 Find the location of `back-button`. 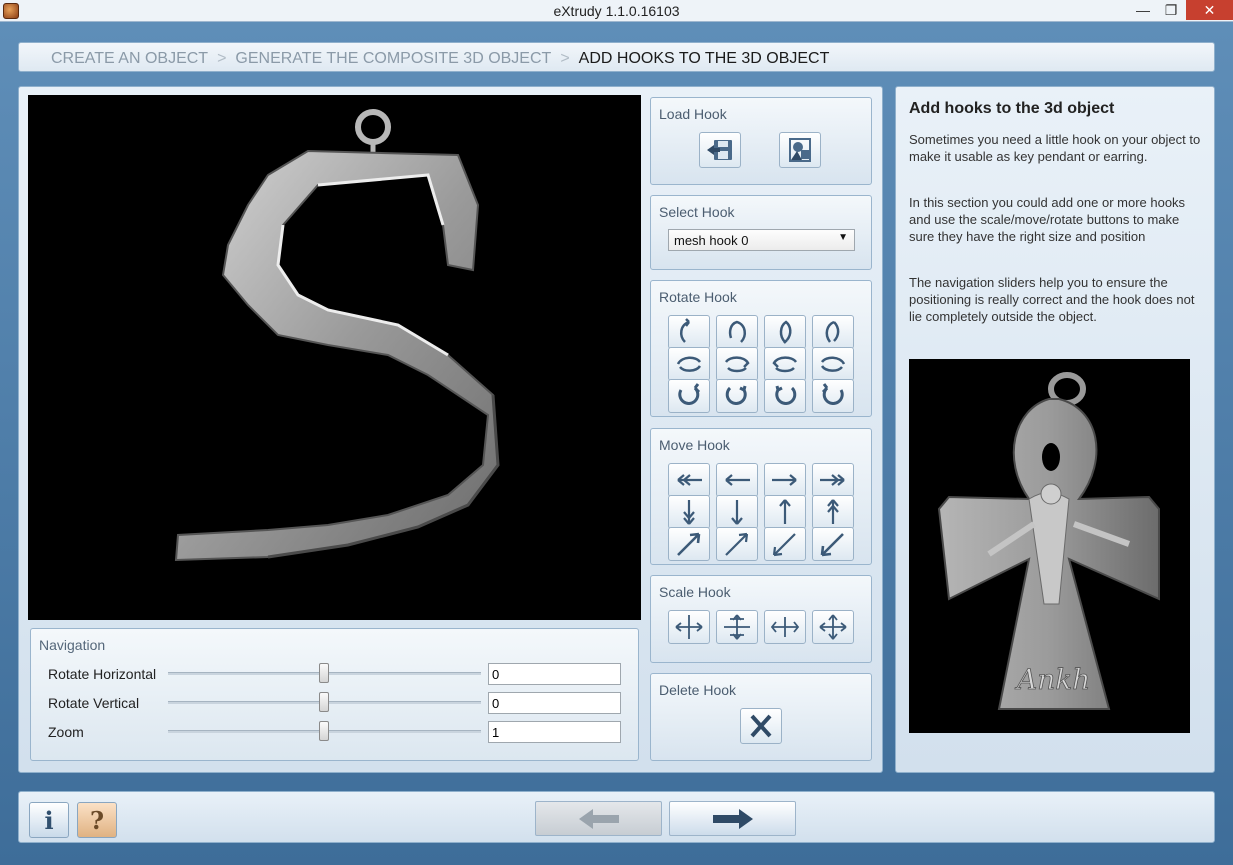

back-button is located at coordinates (598, 818).